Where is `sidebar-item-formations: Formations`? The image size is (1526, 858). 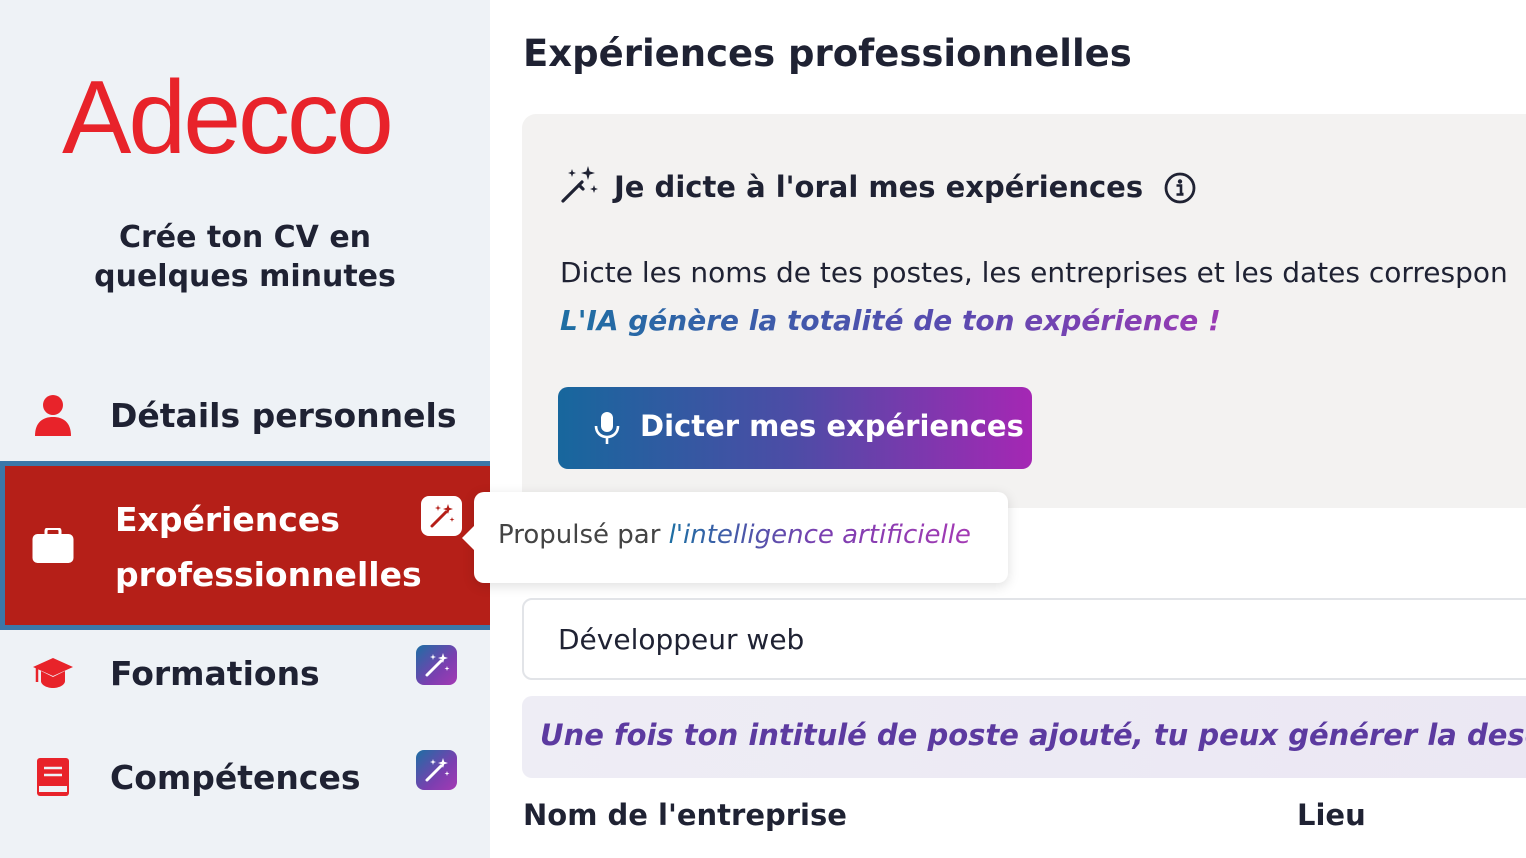
sidebar-item-formations: Formations is located at coordinates (247, 673).